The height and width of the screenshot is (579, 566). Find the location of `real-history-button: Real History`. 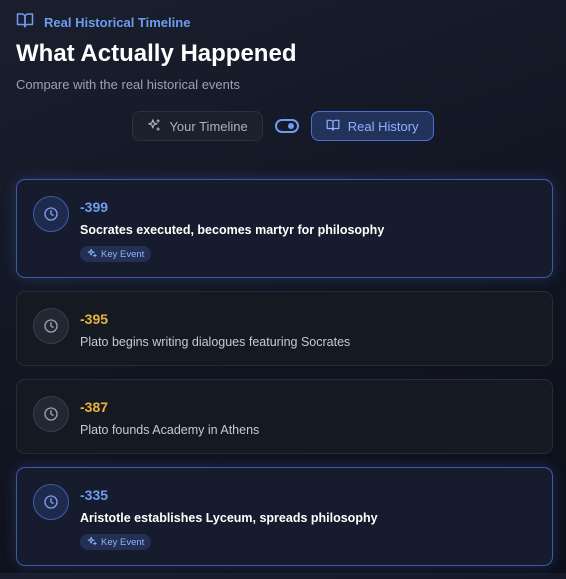

real-history-button: Real History is located at coordinates (372, 126).